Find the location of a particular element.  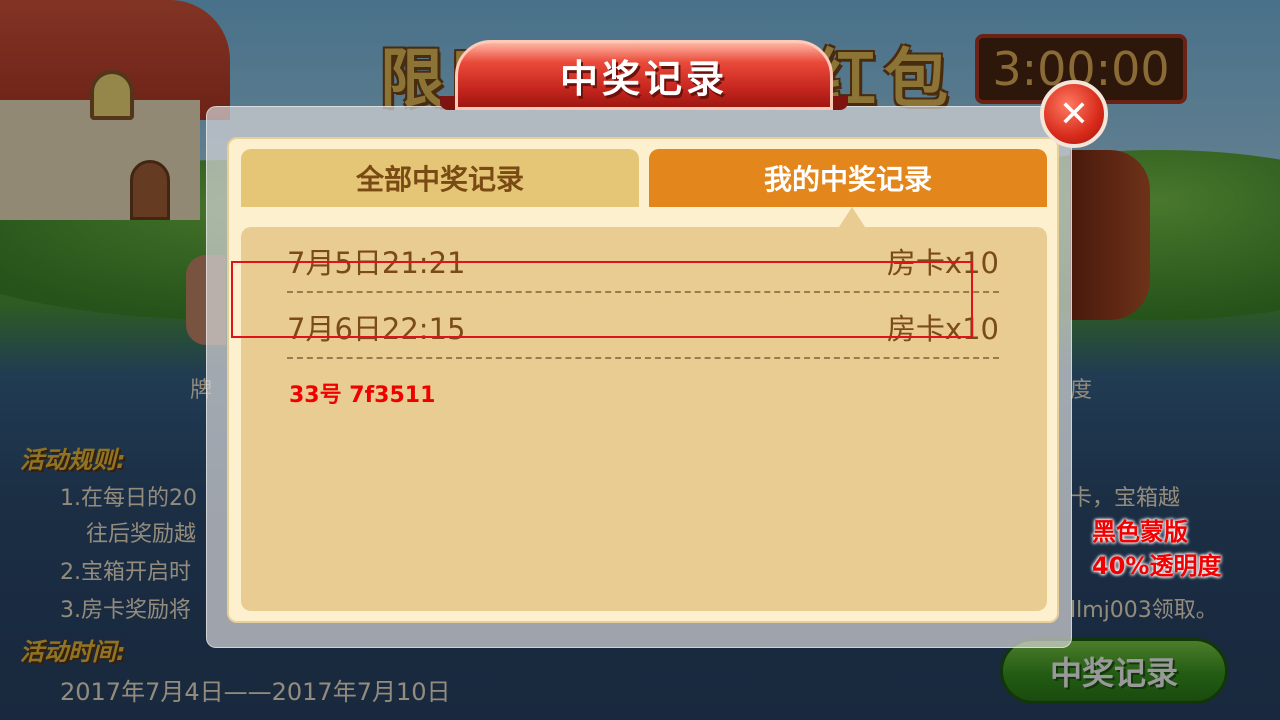

close-icon: ✕ is located at coordinates (1074, 114).